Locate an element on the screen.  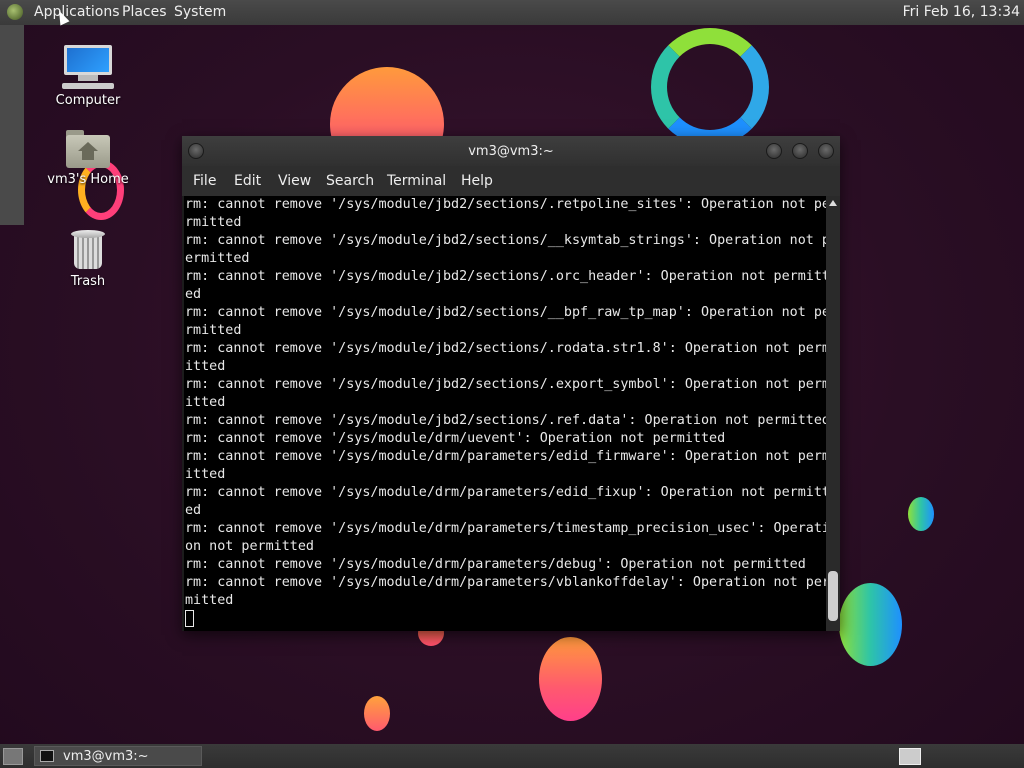
menu-file: File is located at coordinates (204, 181).